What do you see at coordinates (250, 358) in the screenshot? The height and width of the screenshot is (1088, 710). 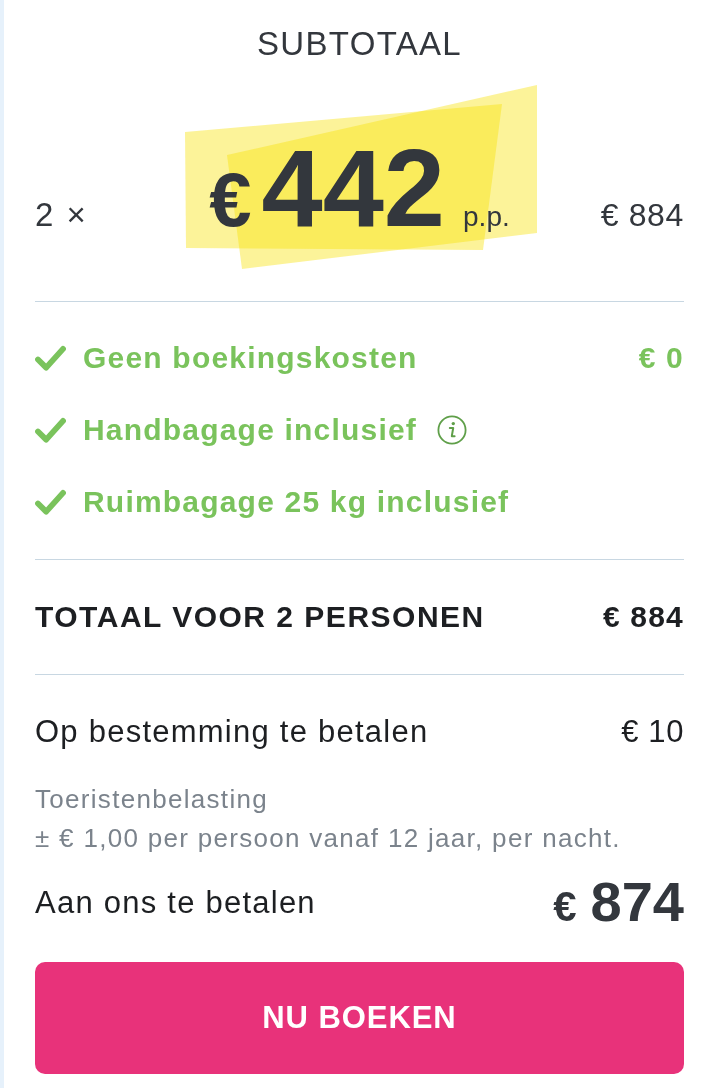 I see `feature-label: Geen boekingskosten` at bounding box center [250, 358].